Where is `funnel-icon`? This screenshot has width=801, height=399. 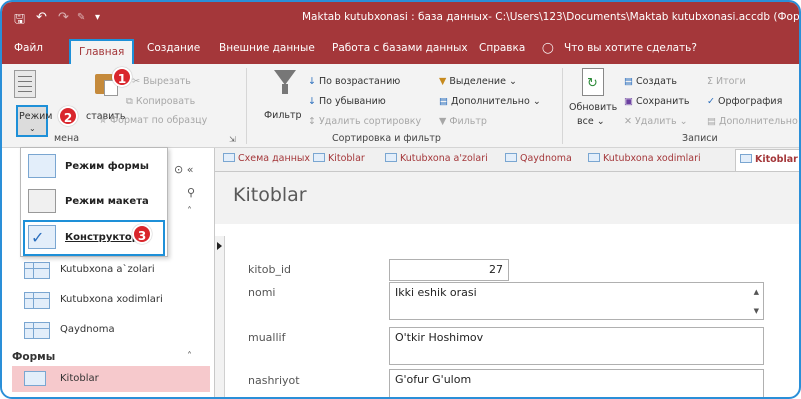 funnel-icon is located at coordinates (285, 77).